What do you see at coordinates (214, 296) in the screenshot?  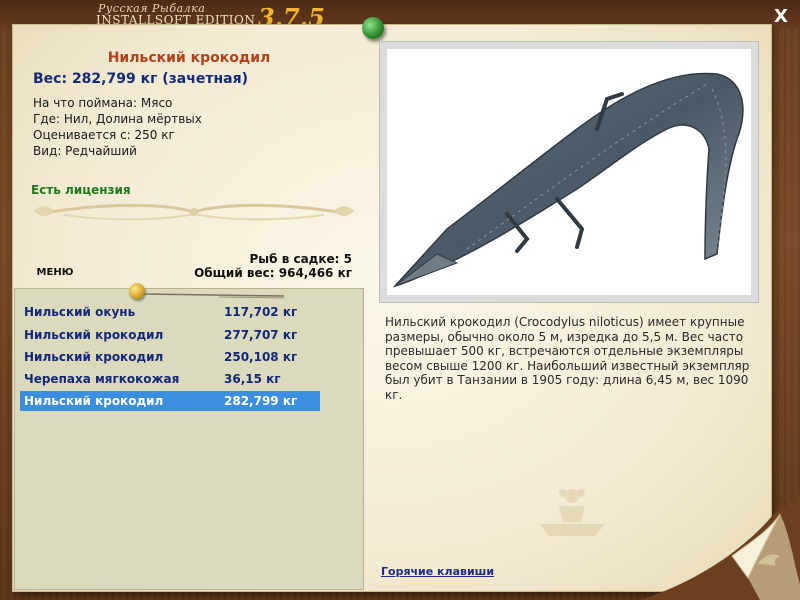 I see `needle-decoration` at bounding box center [214, 296].